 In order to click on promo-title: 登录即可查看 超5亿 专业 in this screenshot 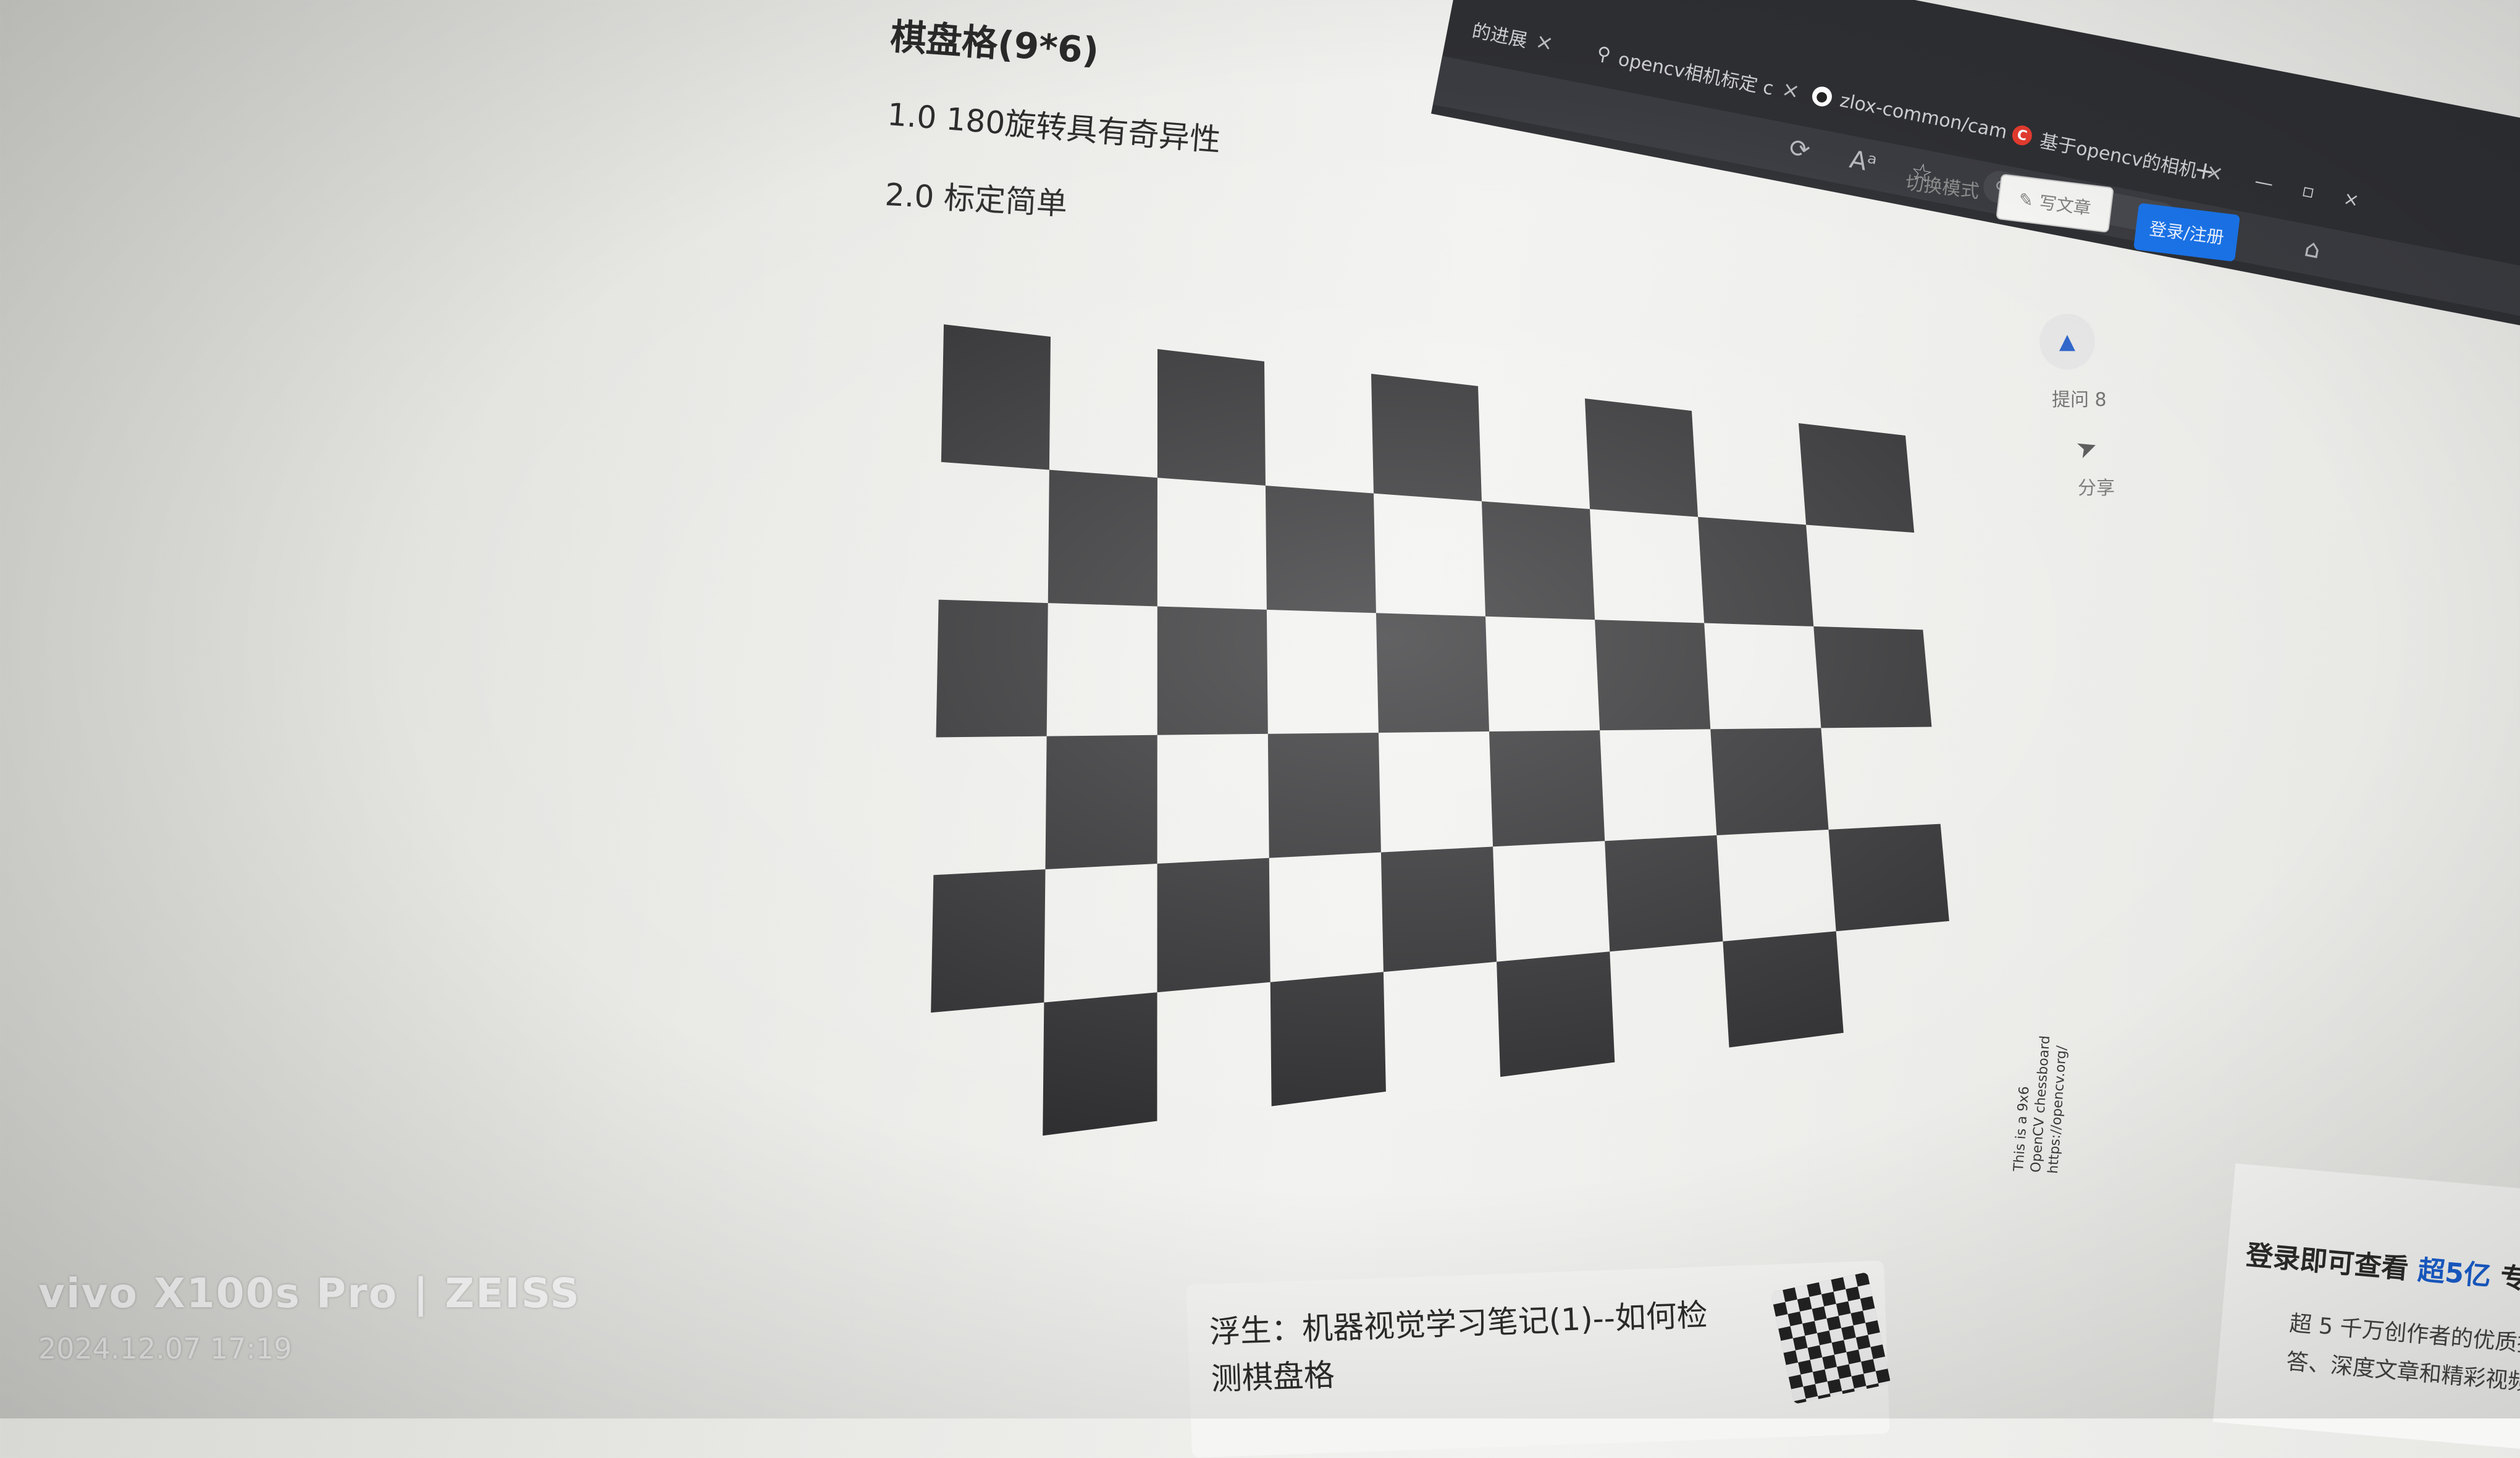, I will do `click(2382, 1266)`.